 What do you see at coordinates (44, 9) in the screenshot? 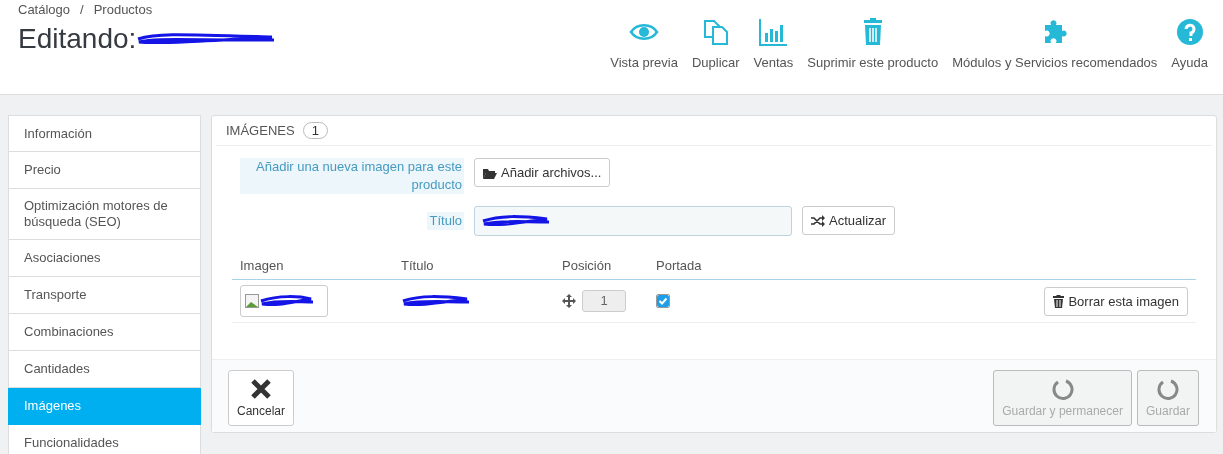
I see `breadcrumb-link: Catálogo` at bounding box center [44, 9].